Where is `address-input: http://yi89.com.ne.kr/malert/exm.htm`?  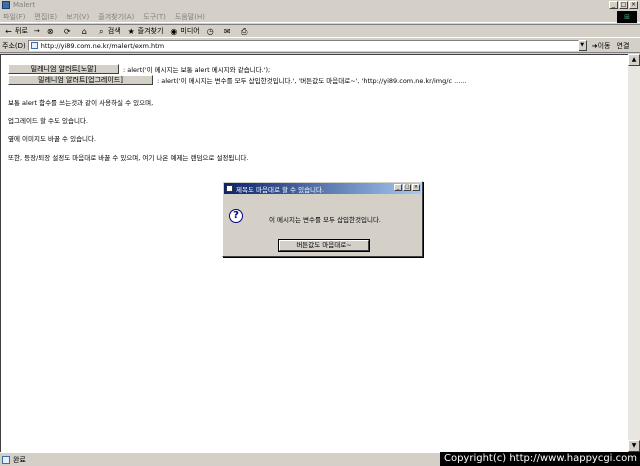 address-input: http://yi89.com.ne.kr/malert/exm.htm is located at coordinates (303, 45).